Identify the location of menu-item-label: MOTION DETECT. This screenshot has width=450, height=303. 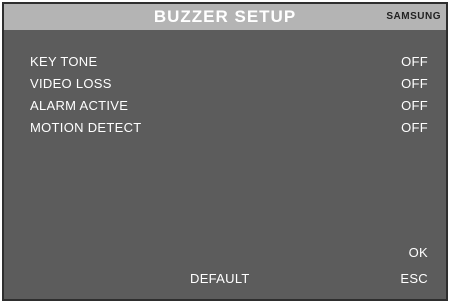
(86, 127).